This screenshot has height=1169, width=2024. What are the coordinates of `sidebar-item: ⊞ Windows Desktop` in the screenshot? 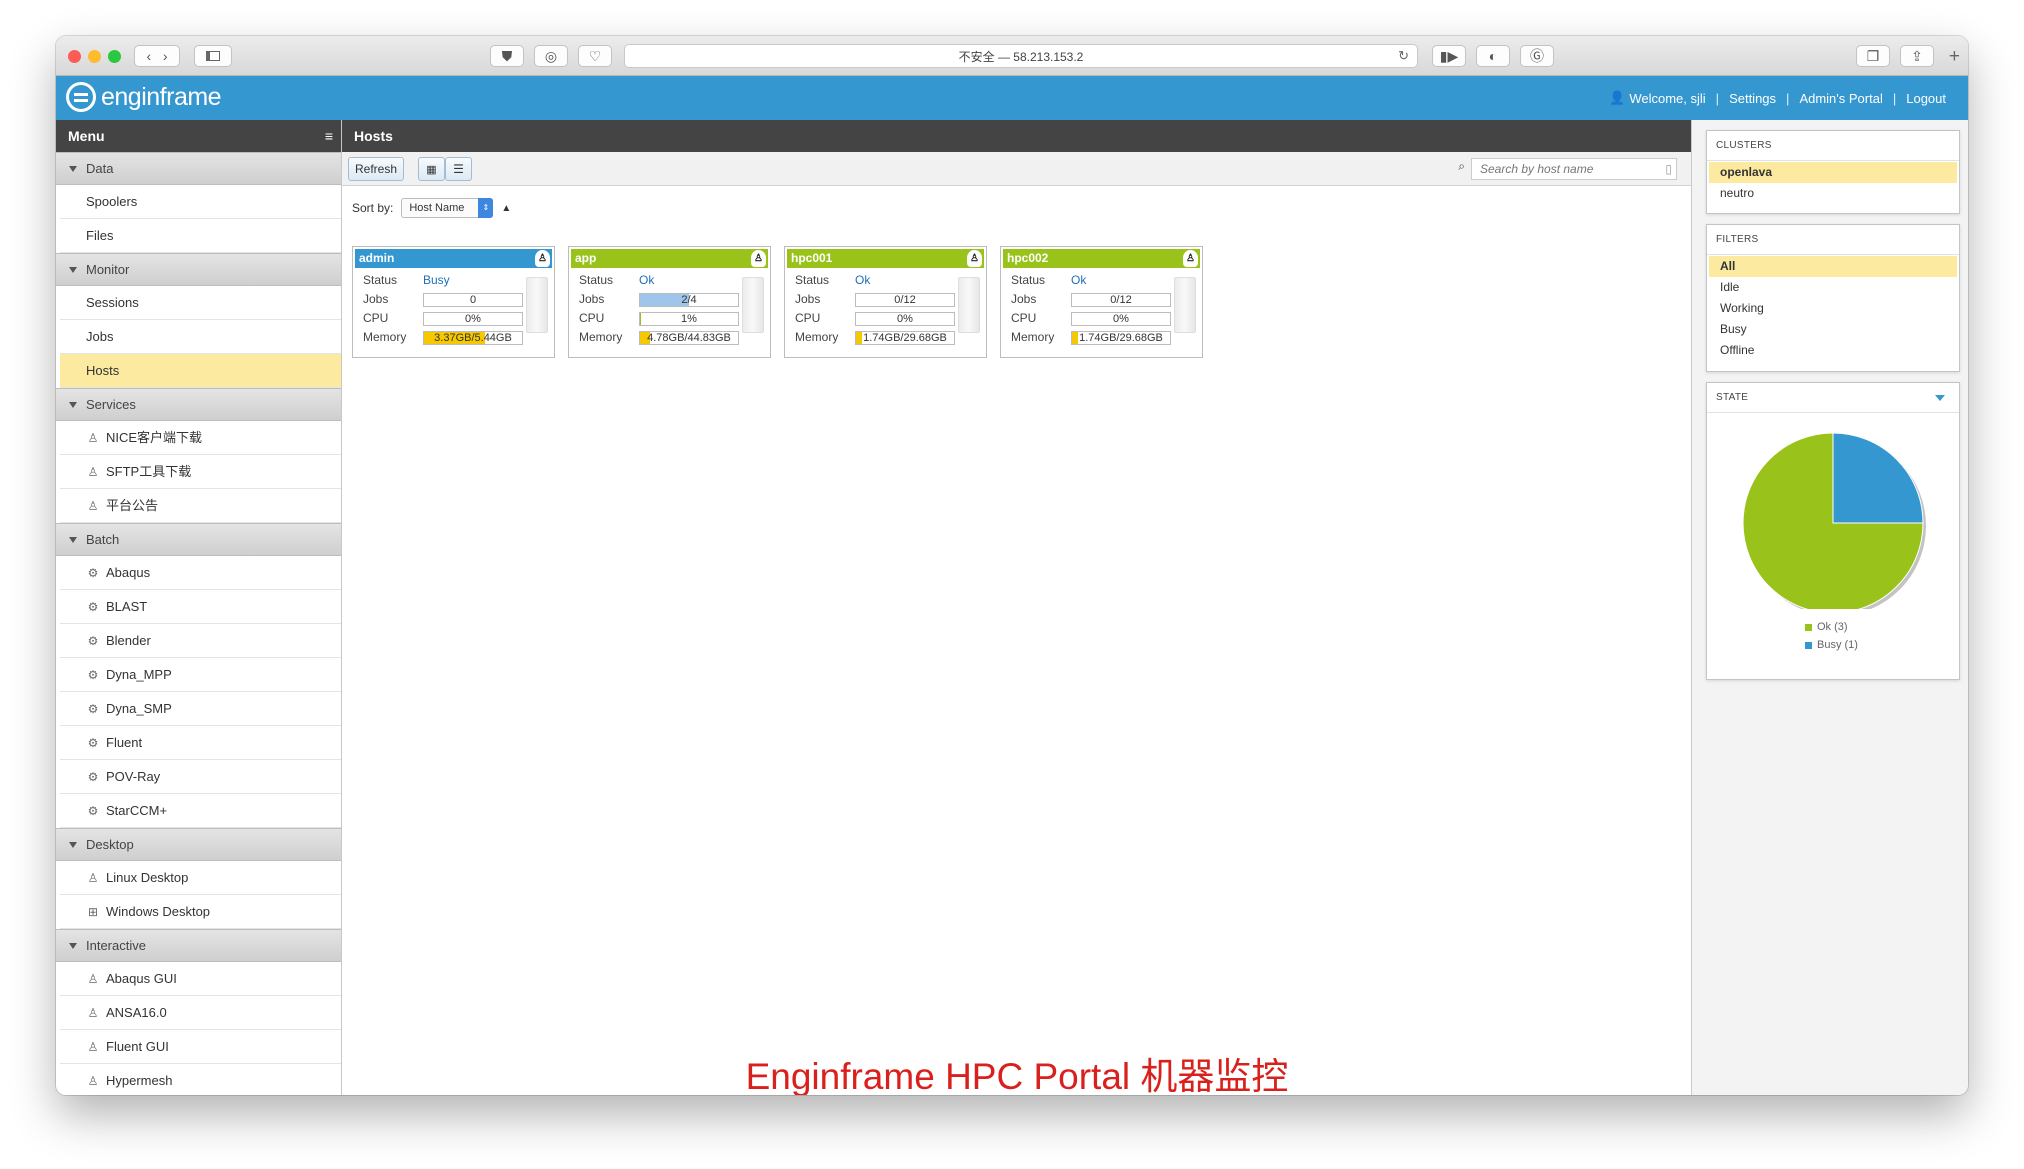 It's located at (200, 912).